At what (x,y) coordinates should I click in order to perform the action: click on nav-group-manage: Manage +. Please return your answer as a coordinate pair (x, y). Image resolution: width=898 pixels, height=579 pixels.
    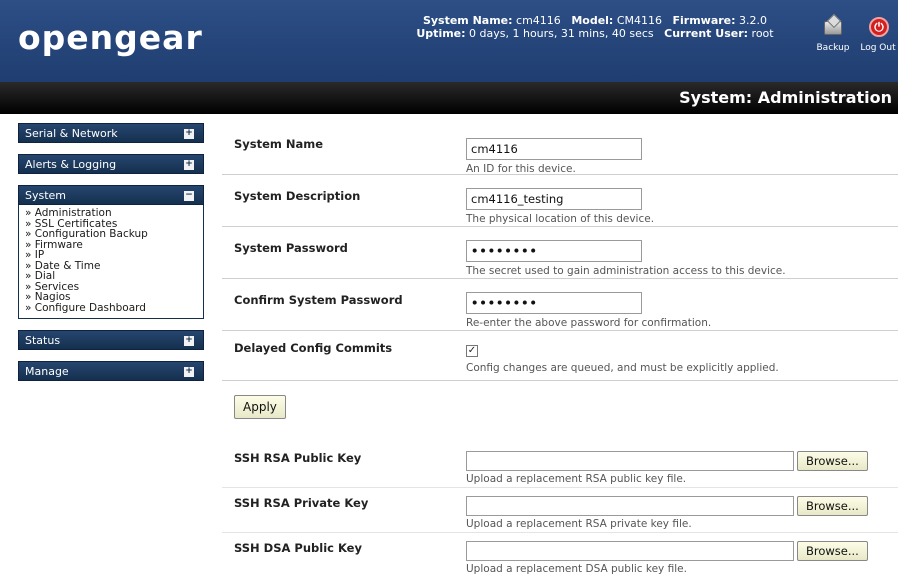
    Looking at the image, I should click on (111, 371).